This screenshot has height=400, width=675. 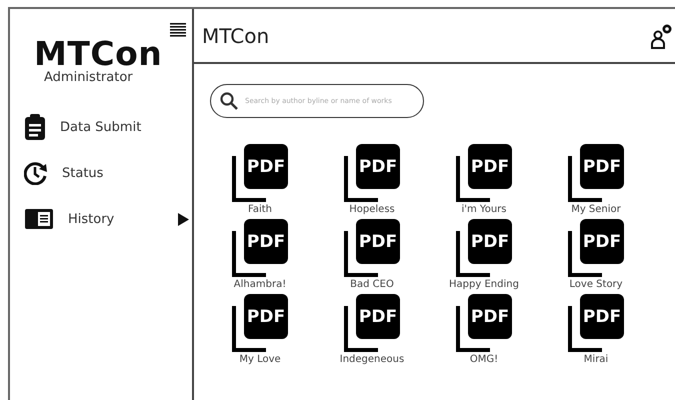 What do you see at coordinates (178, 30) in the screenshot?
I see `menu-icon` at bounding box center [178, 30].